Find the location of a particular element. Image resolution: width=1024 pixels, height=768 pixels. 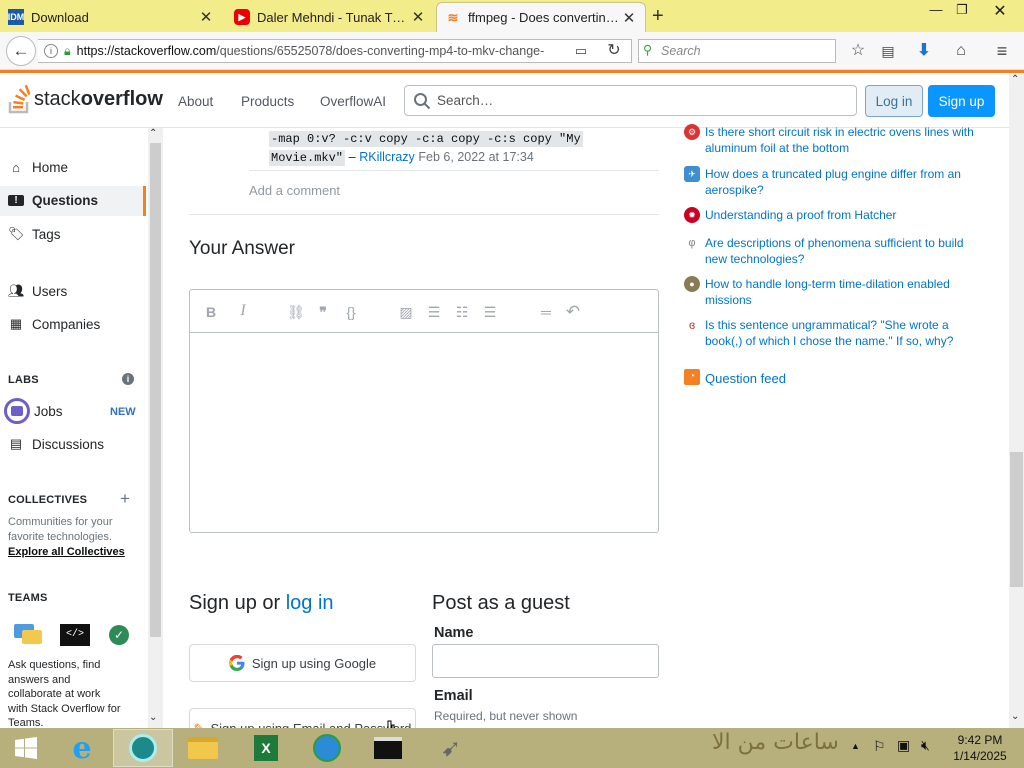

stackoverflow-logo: stack overflow is located at coordinates (85, 99).